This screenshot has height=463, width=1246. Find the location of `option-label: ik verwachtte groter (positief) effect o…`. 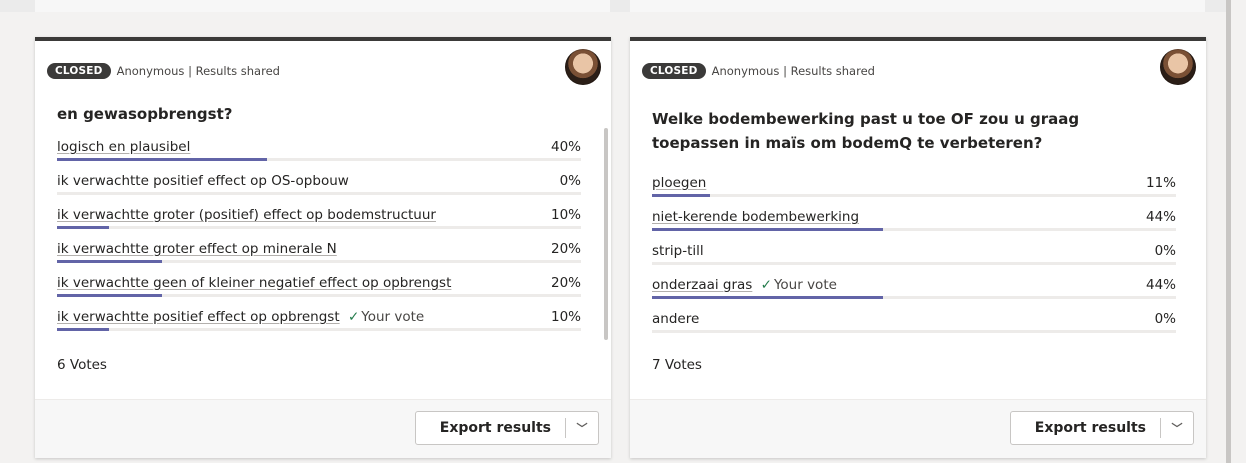

option-label: ik verwachtte groter (positief) effect o… is located at coordinates (246, 215).